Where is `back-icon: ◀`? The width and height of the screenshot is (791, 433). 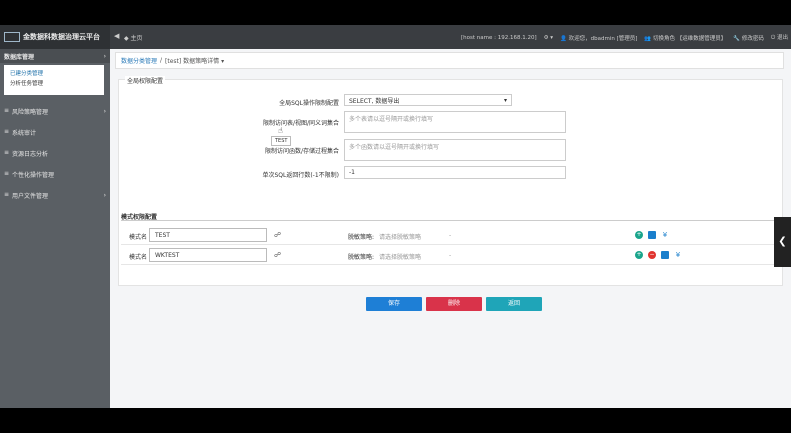
back-icon: ◀ is located at coordinates (116, 36).